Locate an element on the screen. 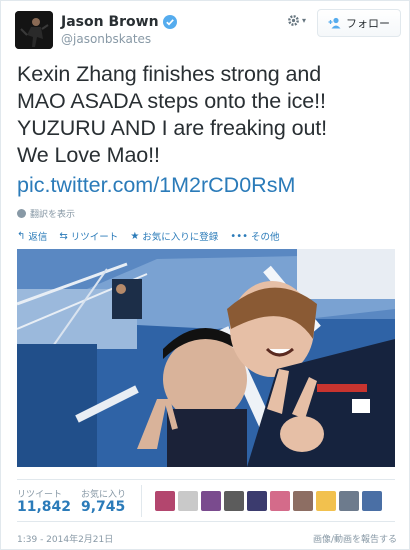 The width and height of the screenshot is (410, 550). favoriters-list is located at coordinates (268, 501).